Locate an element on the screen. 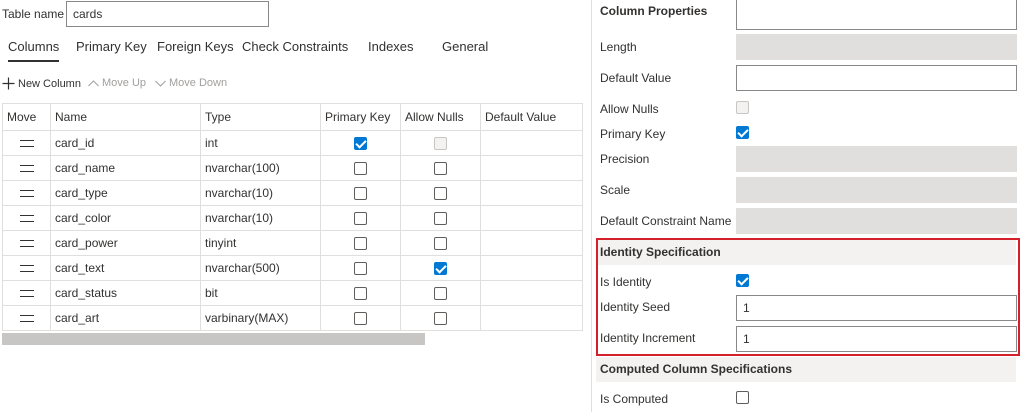 This screenshot has width=1022, height=412. tab-primary-key: Primary Key is located at coordinates (111, 46).